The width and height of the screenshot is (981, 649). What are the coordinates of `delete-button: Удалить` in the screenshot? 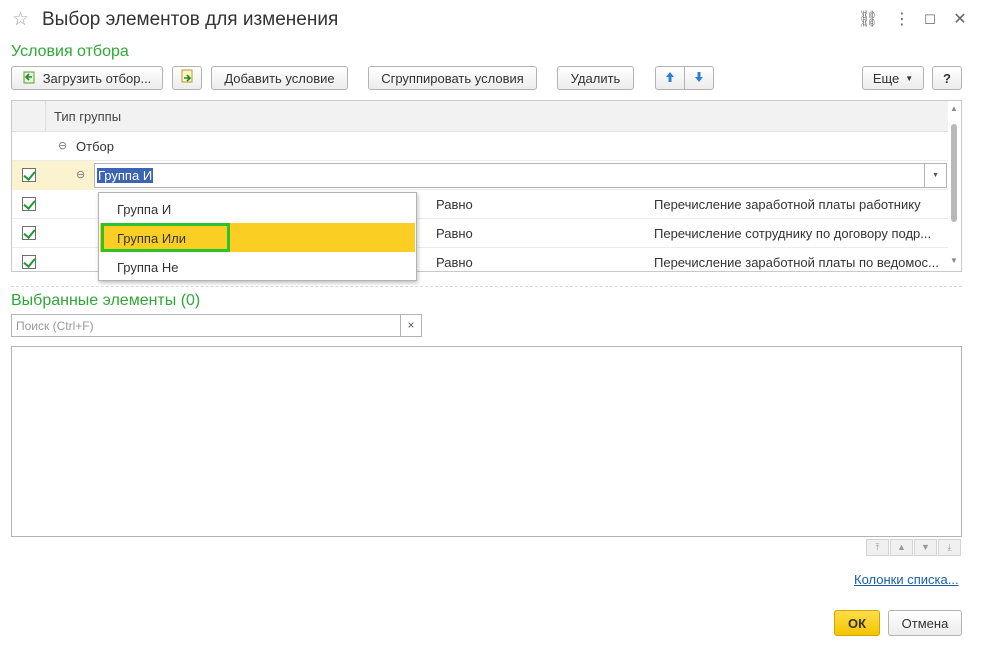 It's located at (595, 78).